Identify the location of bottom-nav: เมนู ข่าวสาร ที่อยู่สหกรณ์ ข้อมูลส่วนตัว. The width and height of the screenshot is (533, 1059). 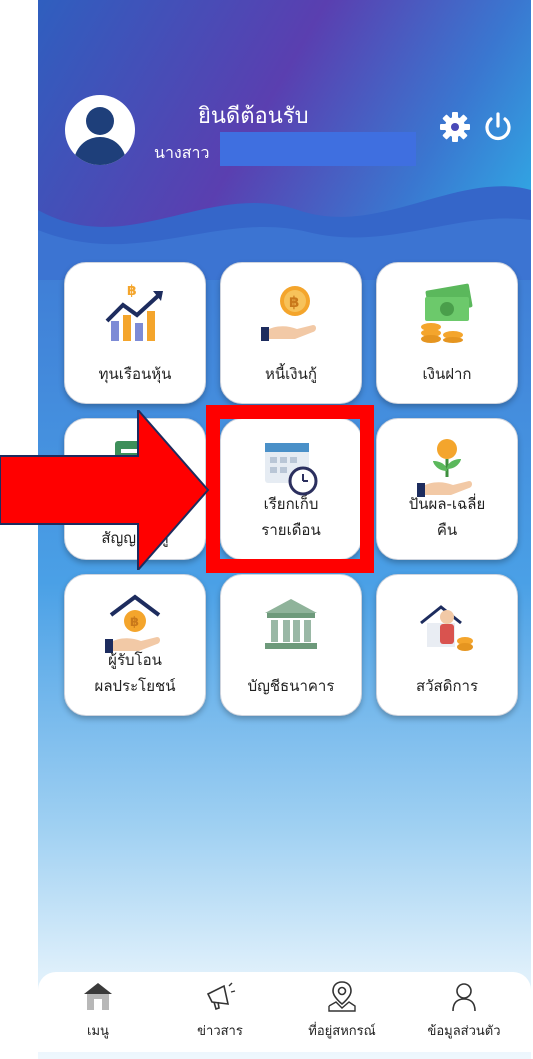
(284, 1012).